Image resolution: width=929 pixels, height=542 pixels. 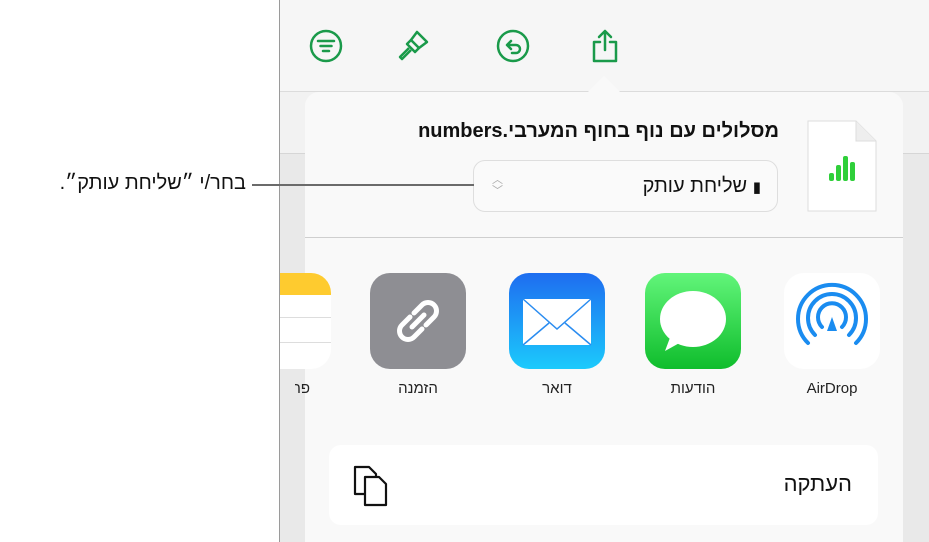 I want to click on mail-app-icon, so click(x=557, y=321).